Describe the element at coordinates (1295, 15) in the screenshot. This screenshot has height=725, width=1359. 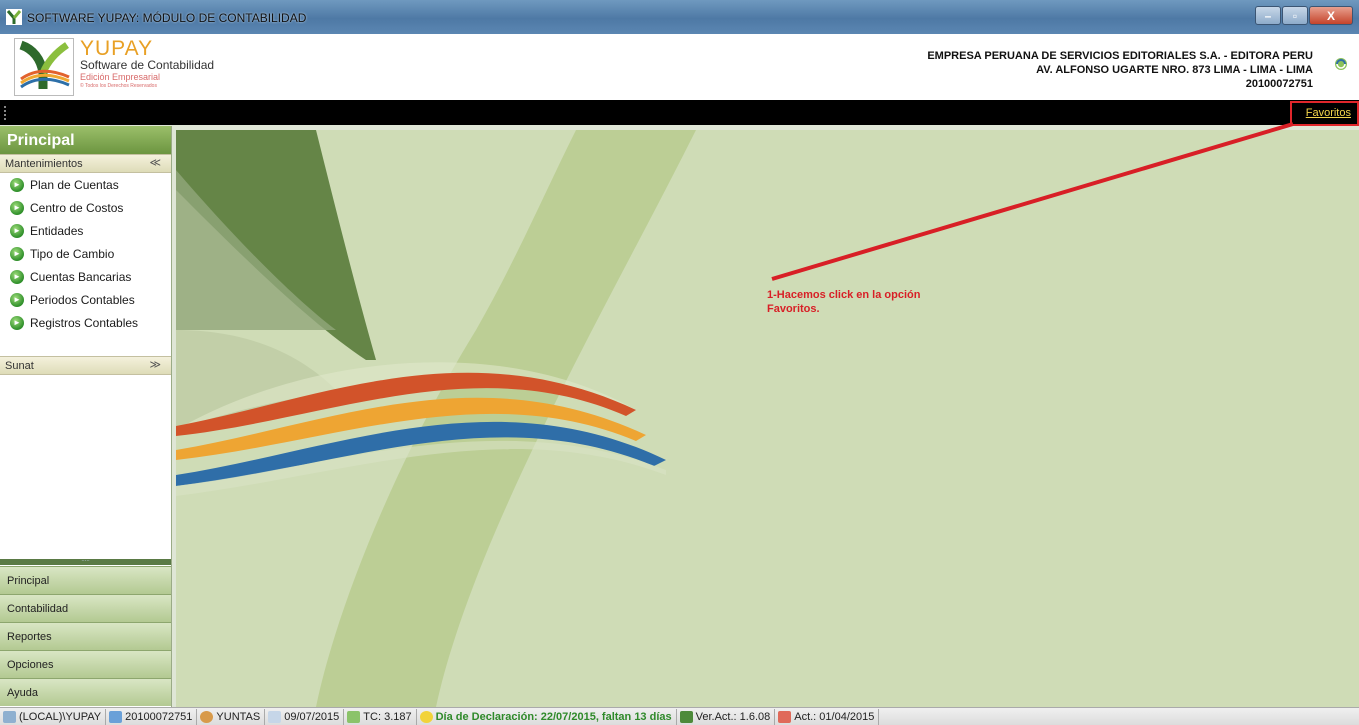
I see `maximize-button: ▫` at that location.